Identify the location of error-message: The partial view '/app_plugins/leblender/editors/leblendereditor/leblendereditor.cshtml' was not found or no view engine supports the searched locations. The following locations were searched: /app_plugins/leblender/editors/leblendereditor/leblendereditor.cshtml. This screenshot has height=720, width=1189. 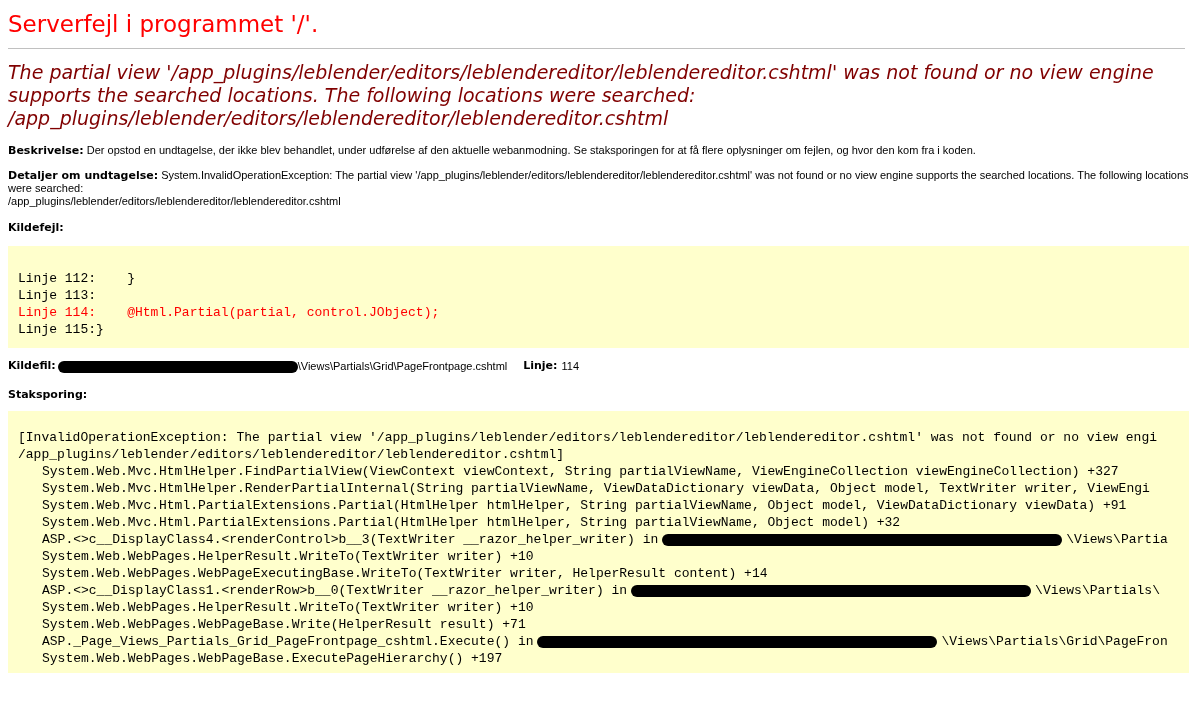
(581, 95).